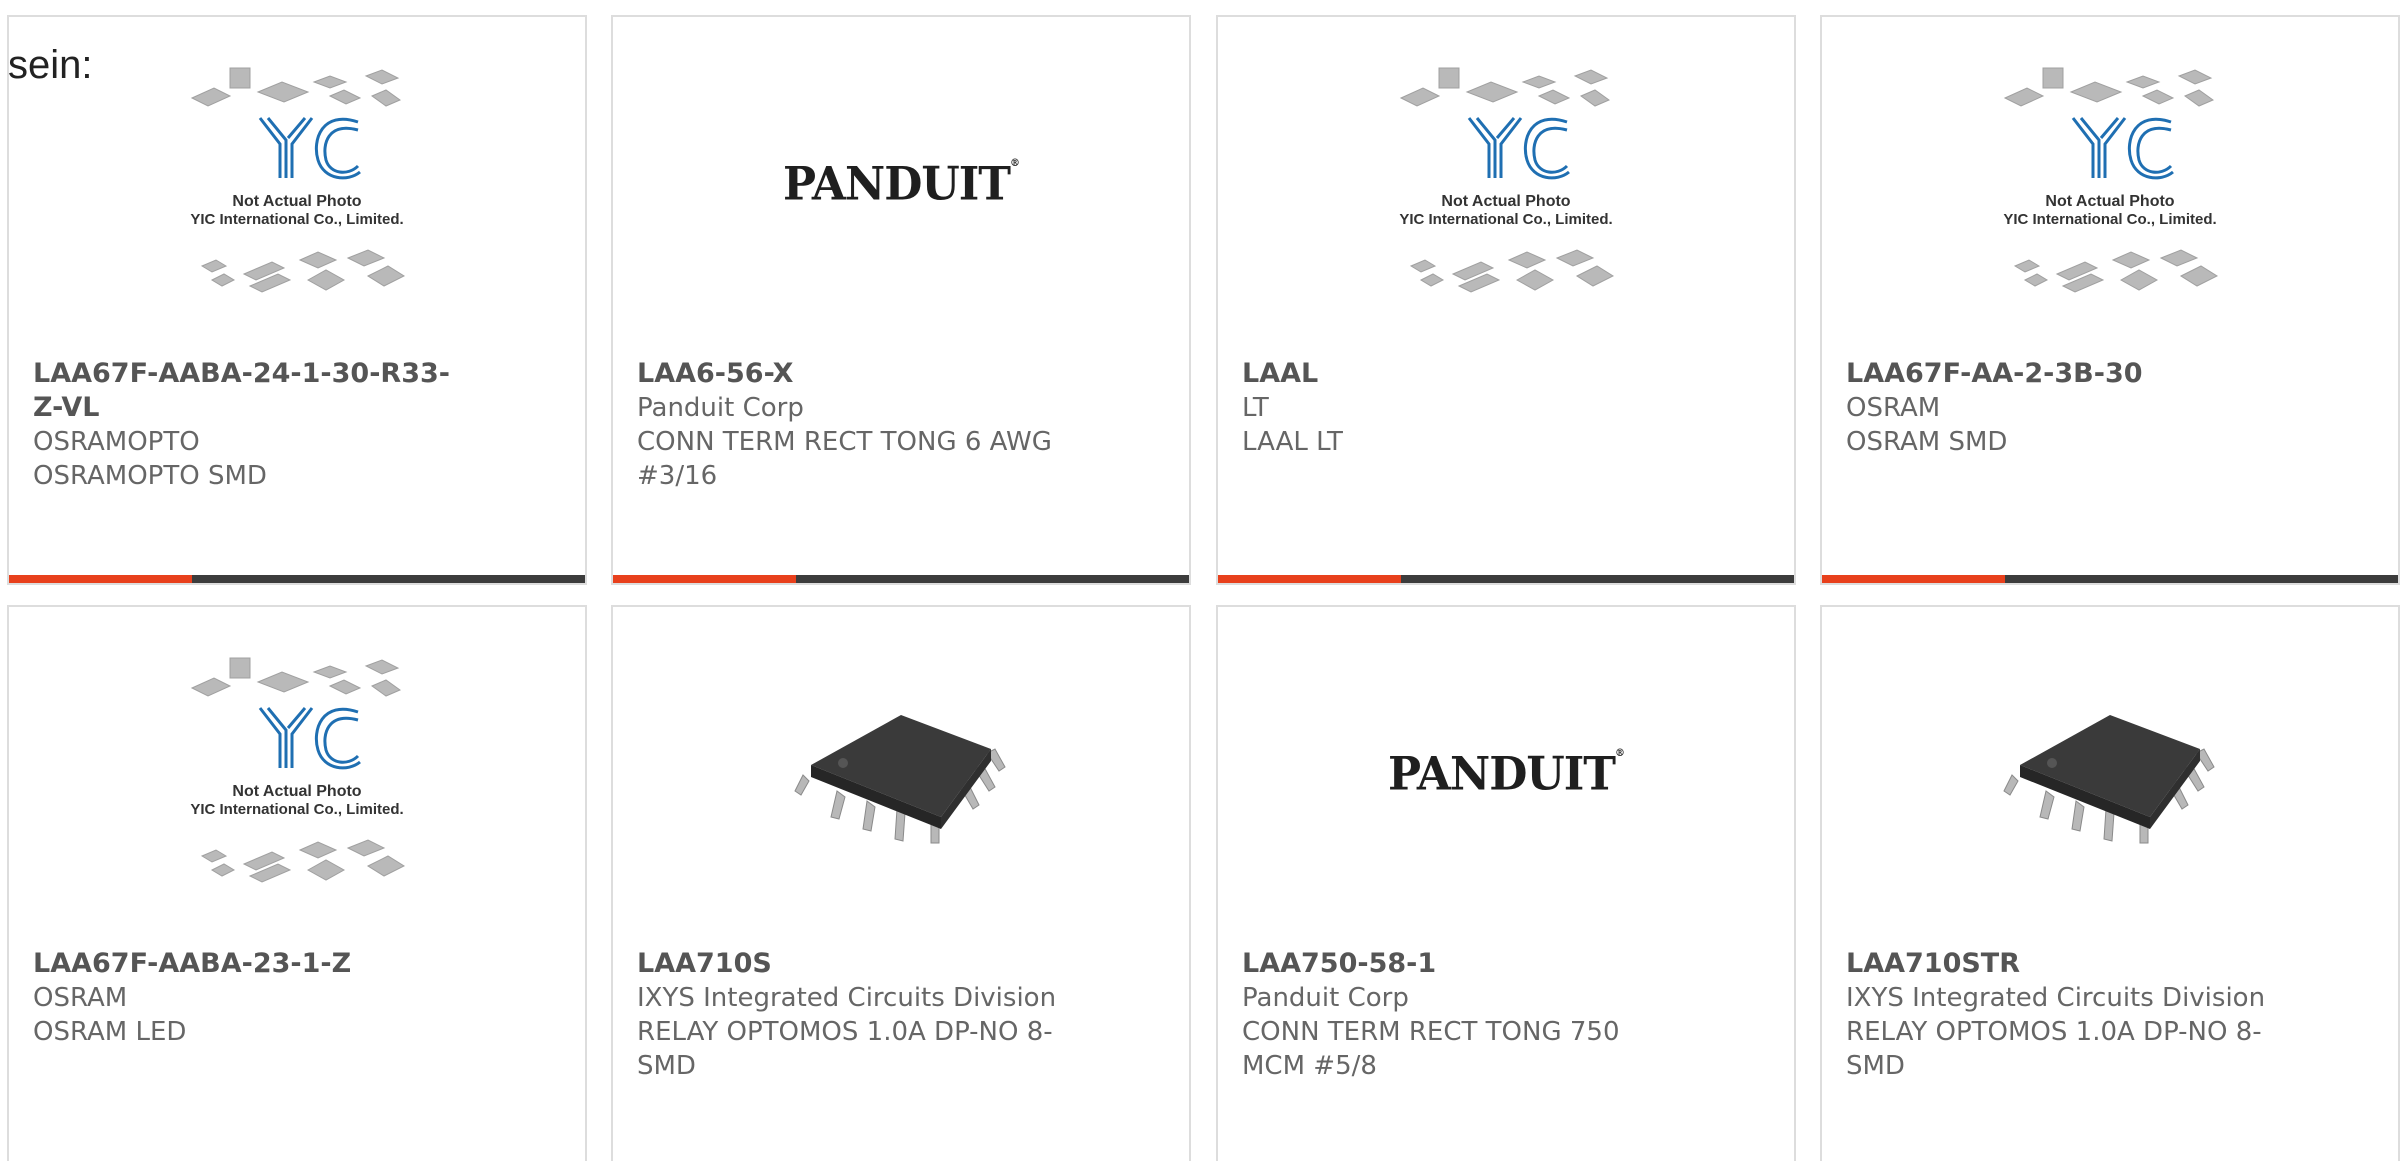  Describe the element at coordinates (1462, 964) in the screenshot. I see `product-part-number: LAA750-58-1` at that location.